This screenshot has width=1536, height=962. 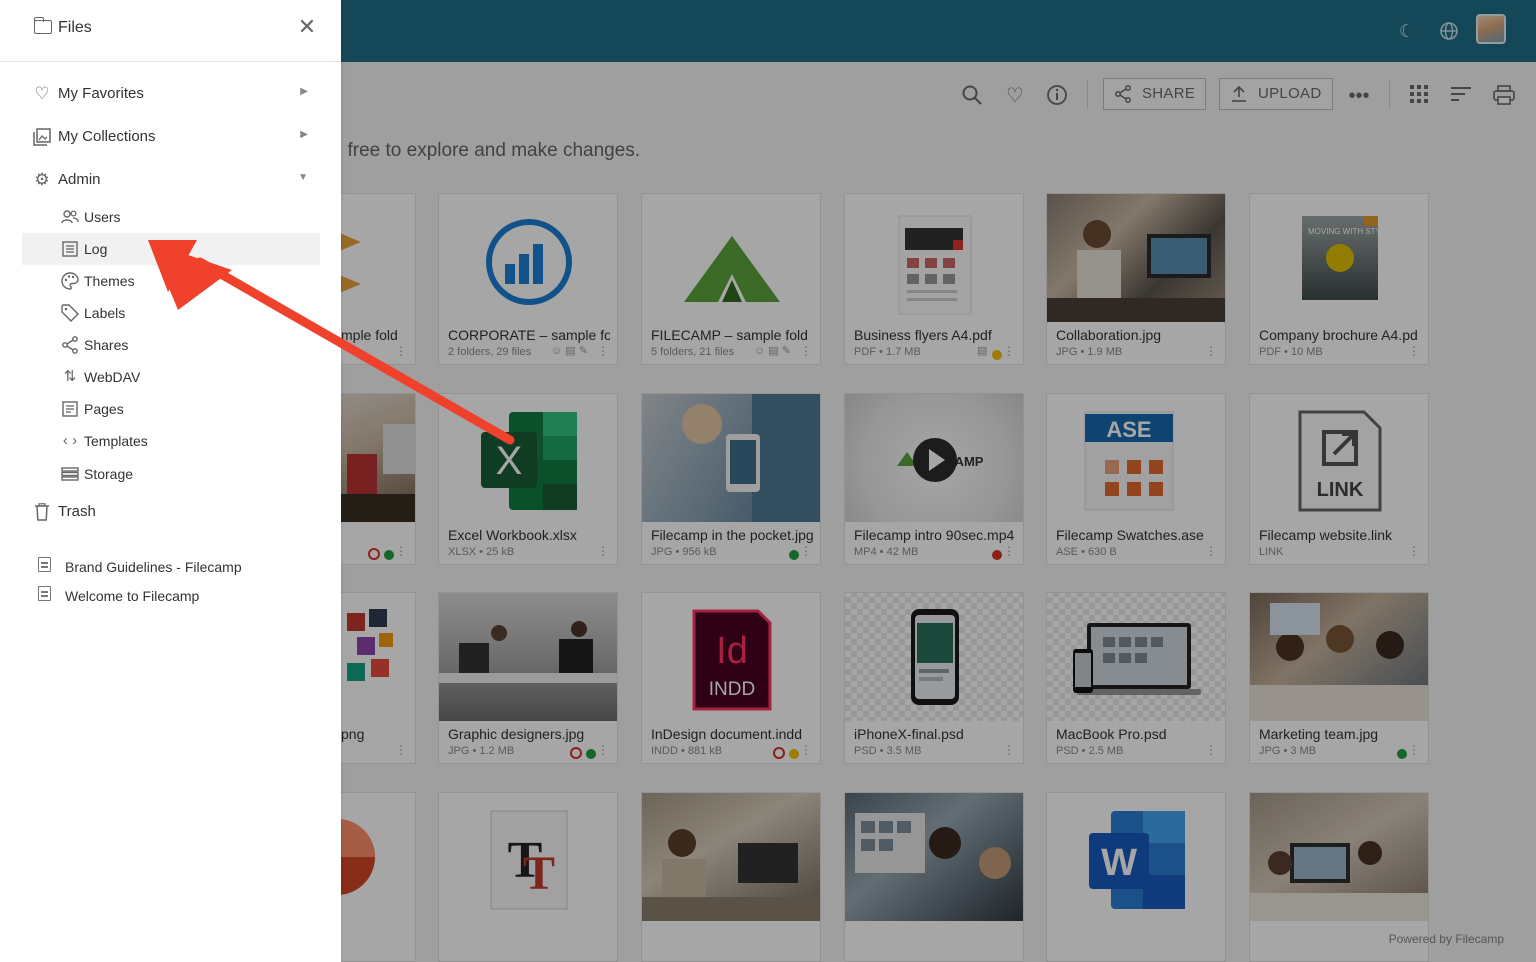 I want to click on powered-by-text: Powered by Filecamp, so click(x=1446, y=939).